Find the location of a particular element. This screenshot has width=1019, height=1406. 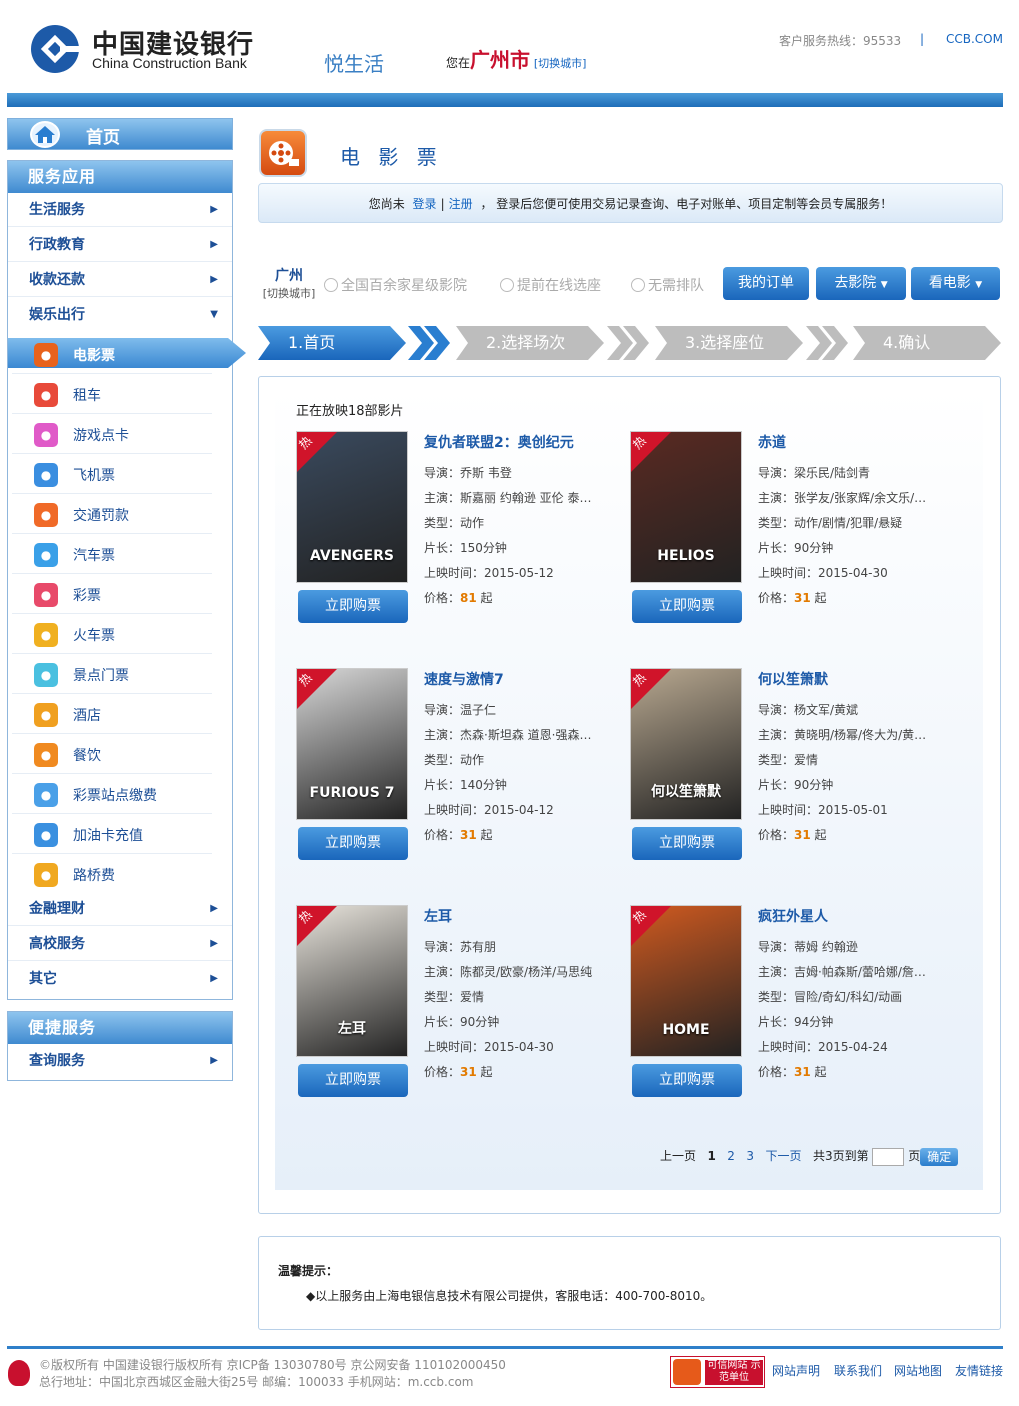

my-orders-button: 我的订单 is located at coordinates (766, 283).